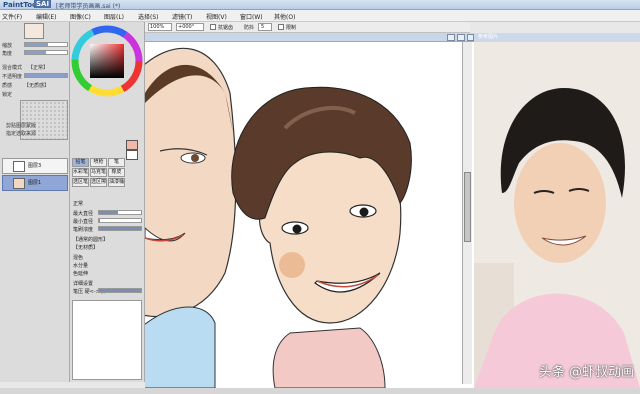 This screenshot has height=394, width=640. I want to click on detail-label: 详细设置, so click(83, 283).